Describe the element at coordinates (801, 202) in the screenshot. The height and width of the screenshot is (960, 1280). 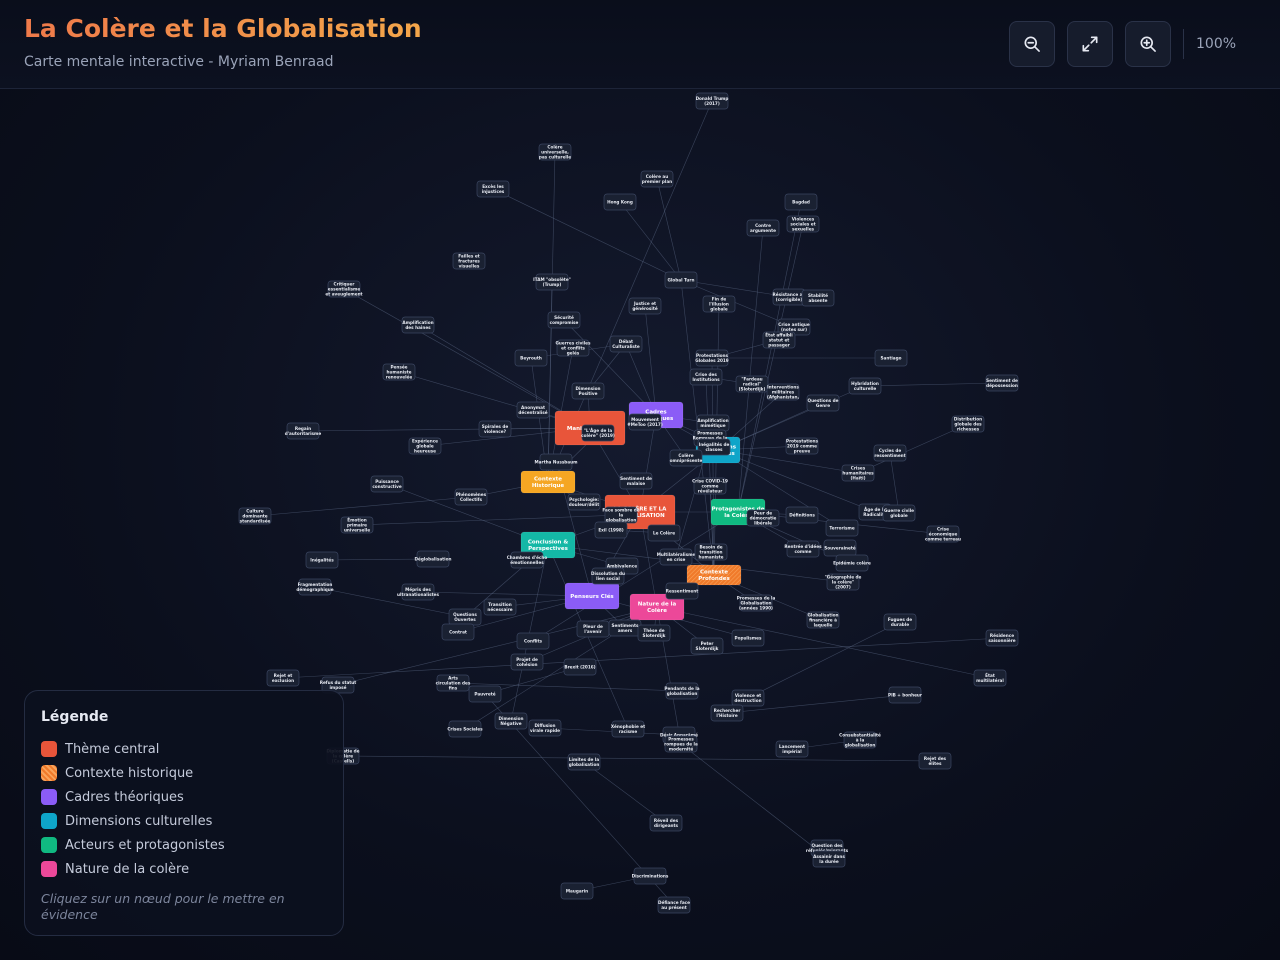
I see `map-node: Bagdad` at that location.